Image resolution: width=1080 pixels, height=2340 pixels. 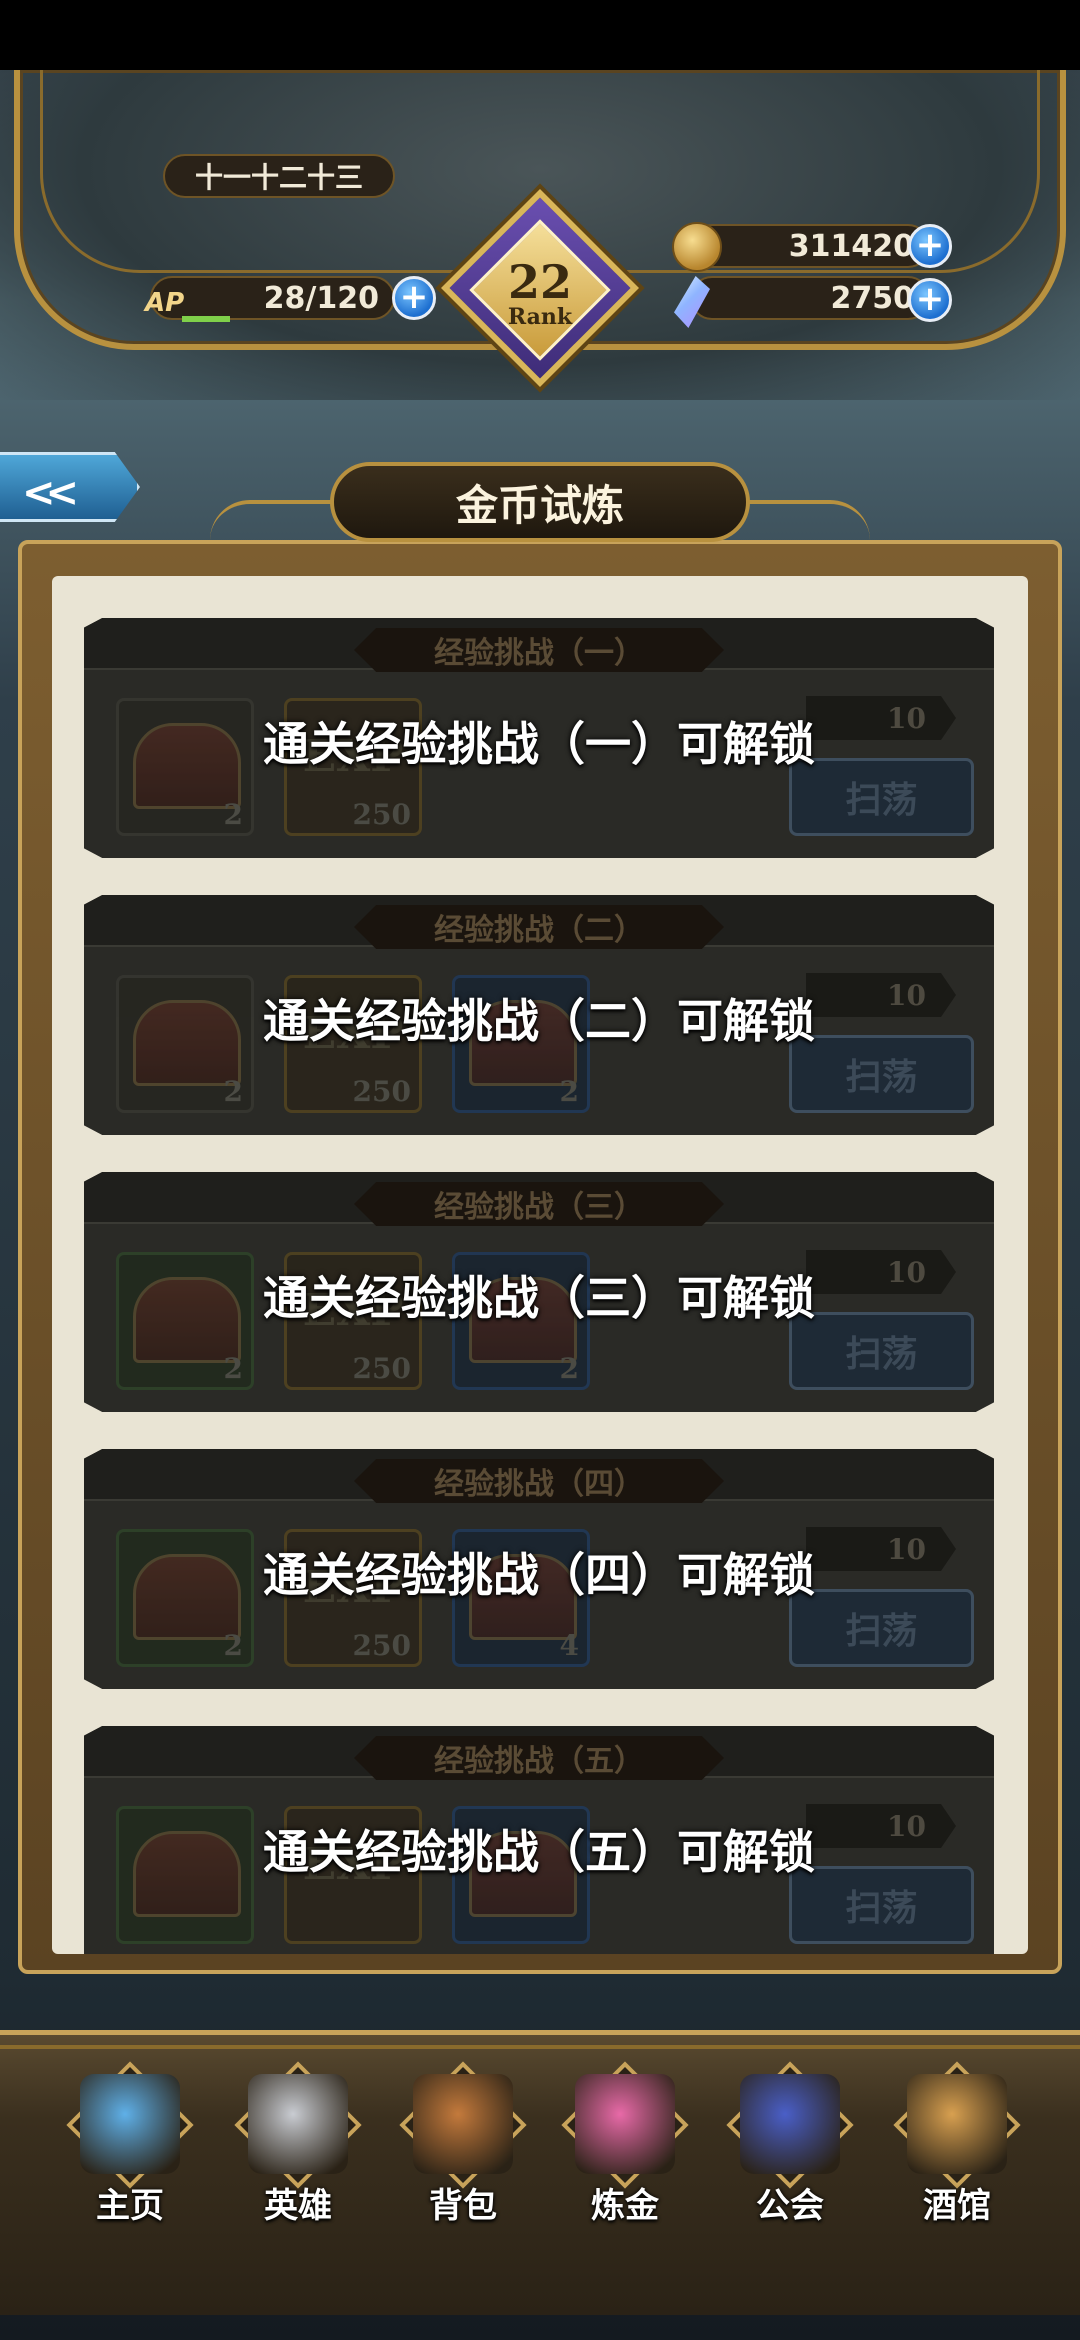 I want to click on nav-beer-mug: 酒馆, so click(x=957, y=2160).